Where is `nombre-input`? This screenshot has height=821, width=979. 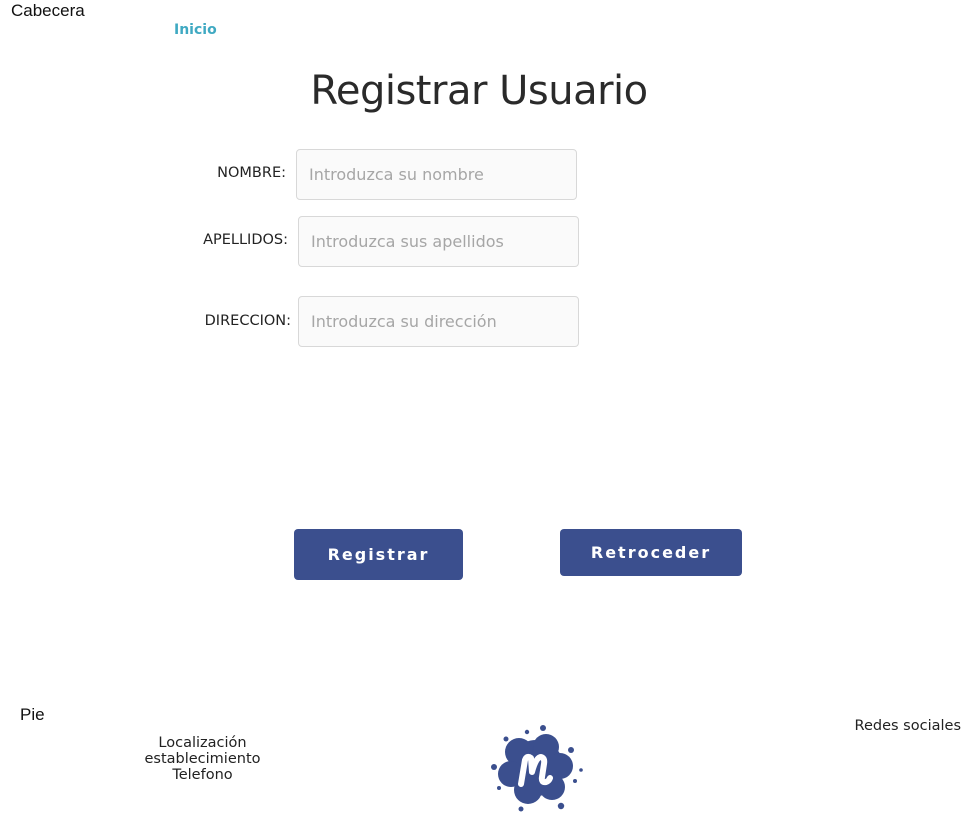
nombre-input is located at coordinates (436, 174).